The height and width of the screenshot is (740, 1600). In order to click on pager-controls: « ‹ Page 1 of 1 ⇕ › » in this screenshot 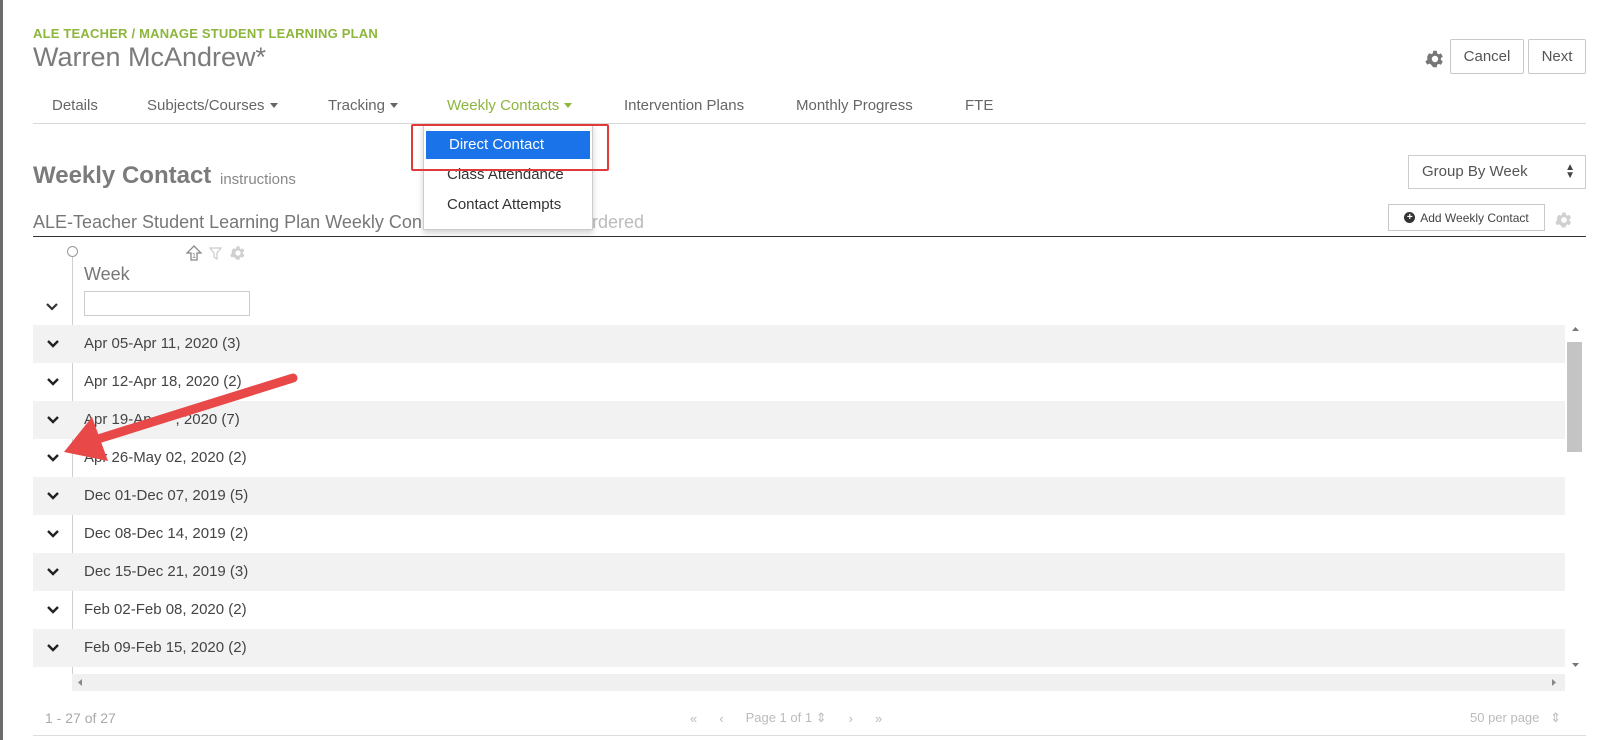, I will do `click(786, 718)`.